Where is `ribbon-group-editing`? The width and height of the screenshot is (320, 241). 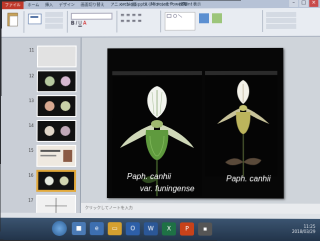
ribbon-group-editing is located at coordinates (281, 21).